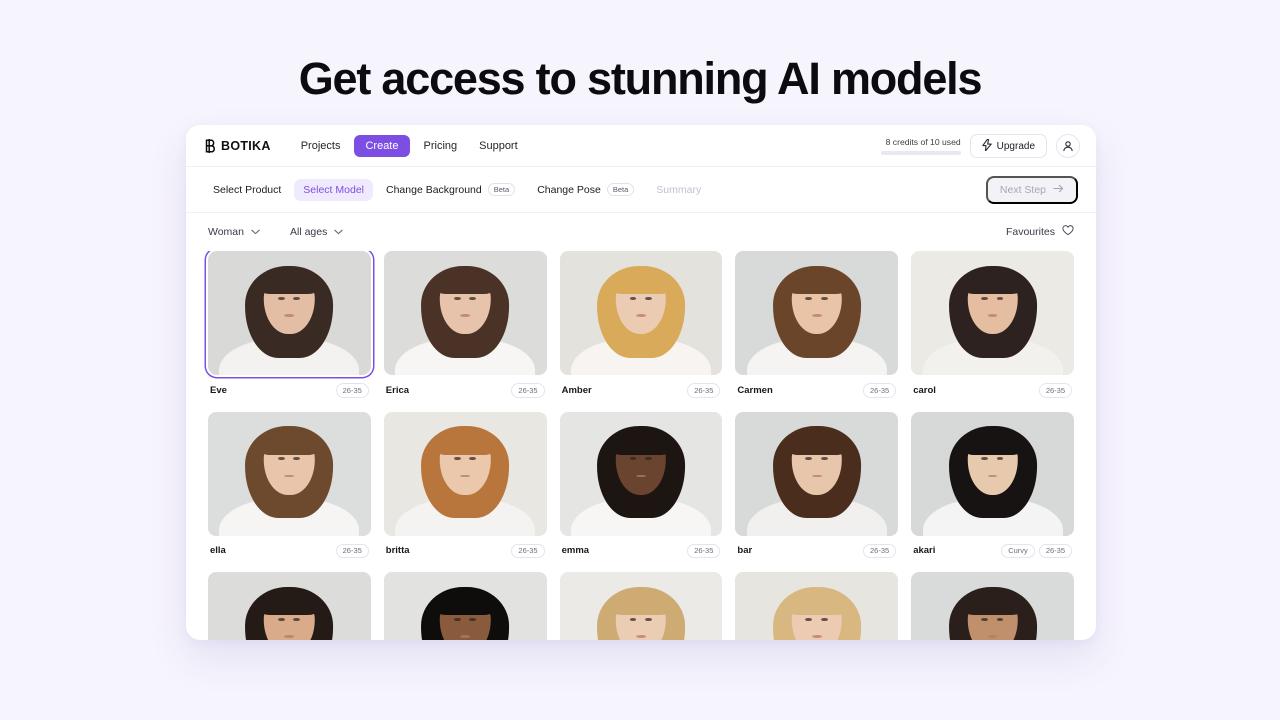 The width and height of the screenshot is (1280, 720). Describe the element at coordinates (924, 390) in the screenshot. I see `model-name: carol` at that location.